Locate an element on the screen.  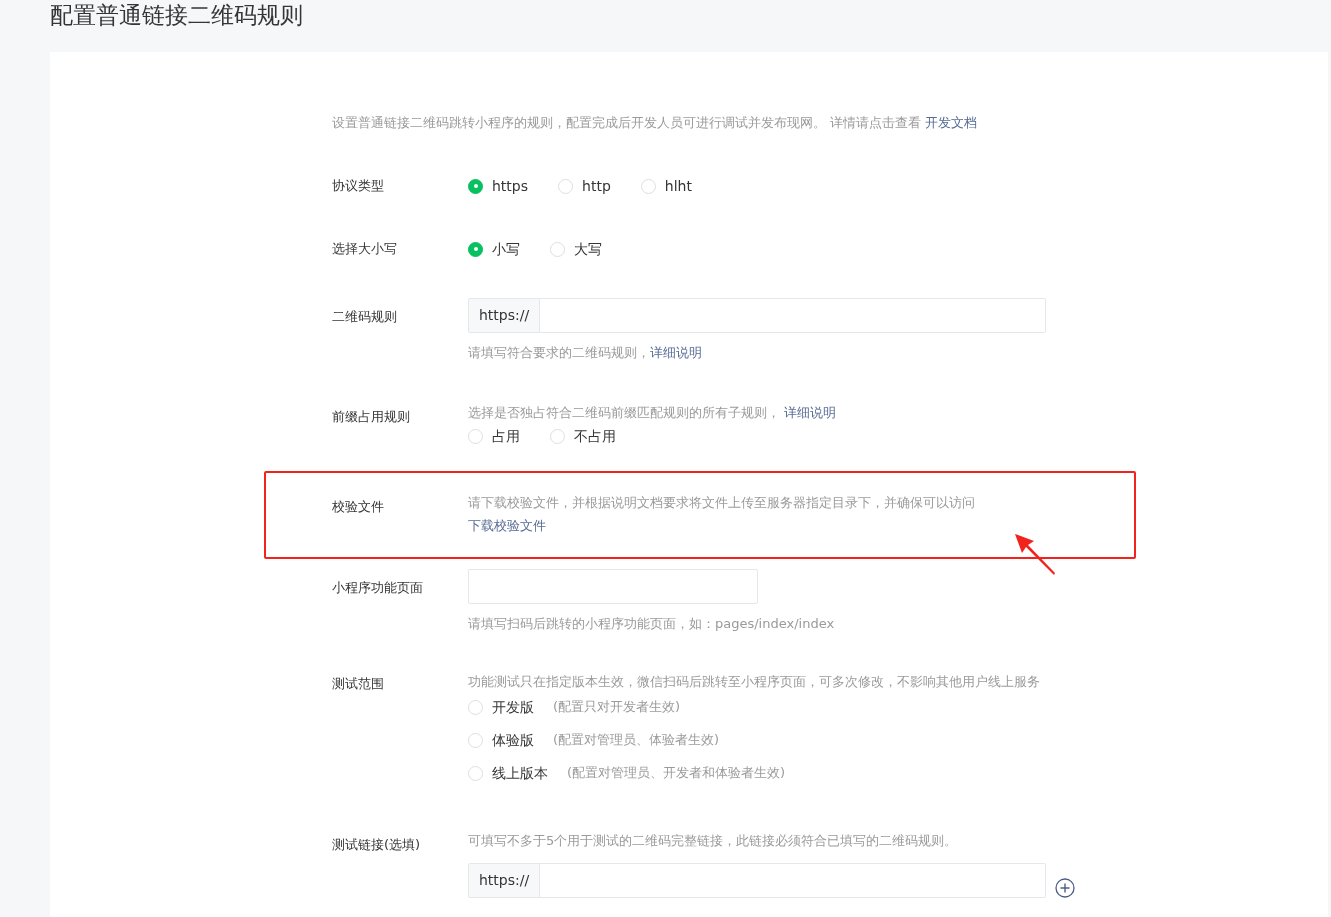
hint-text: 可填写不多于5个用于测试的二维码完整链接，此链接必须符合已填写的二维码规则。 is located at coordinates (713, 841).